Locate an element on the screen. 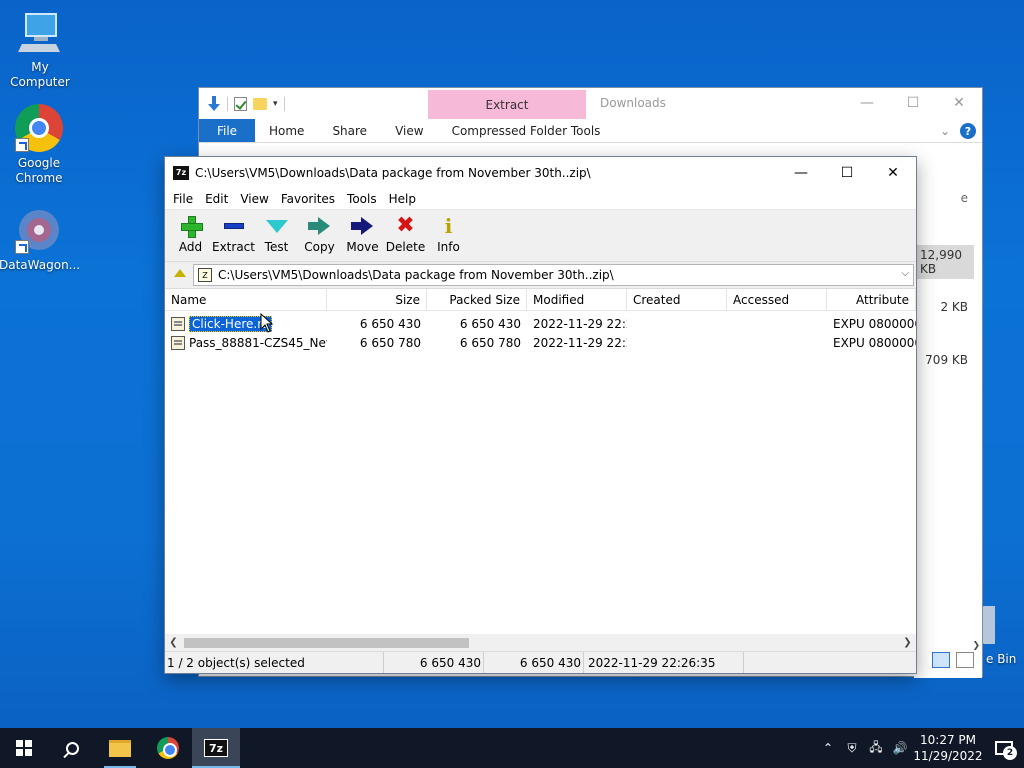 The height and width of the screenshot is (768, 1024). recycle-bin-icon is located at coordinates (989, 625).